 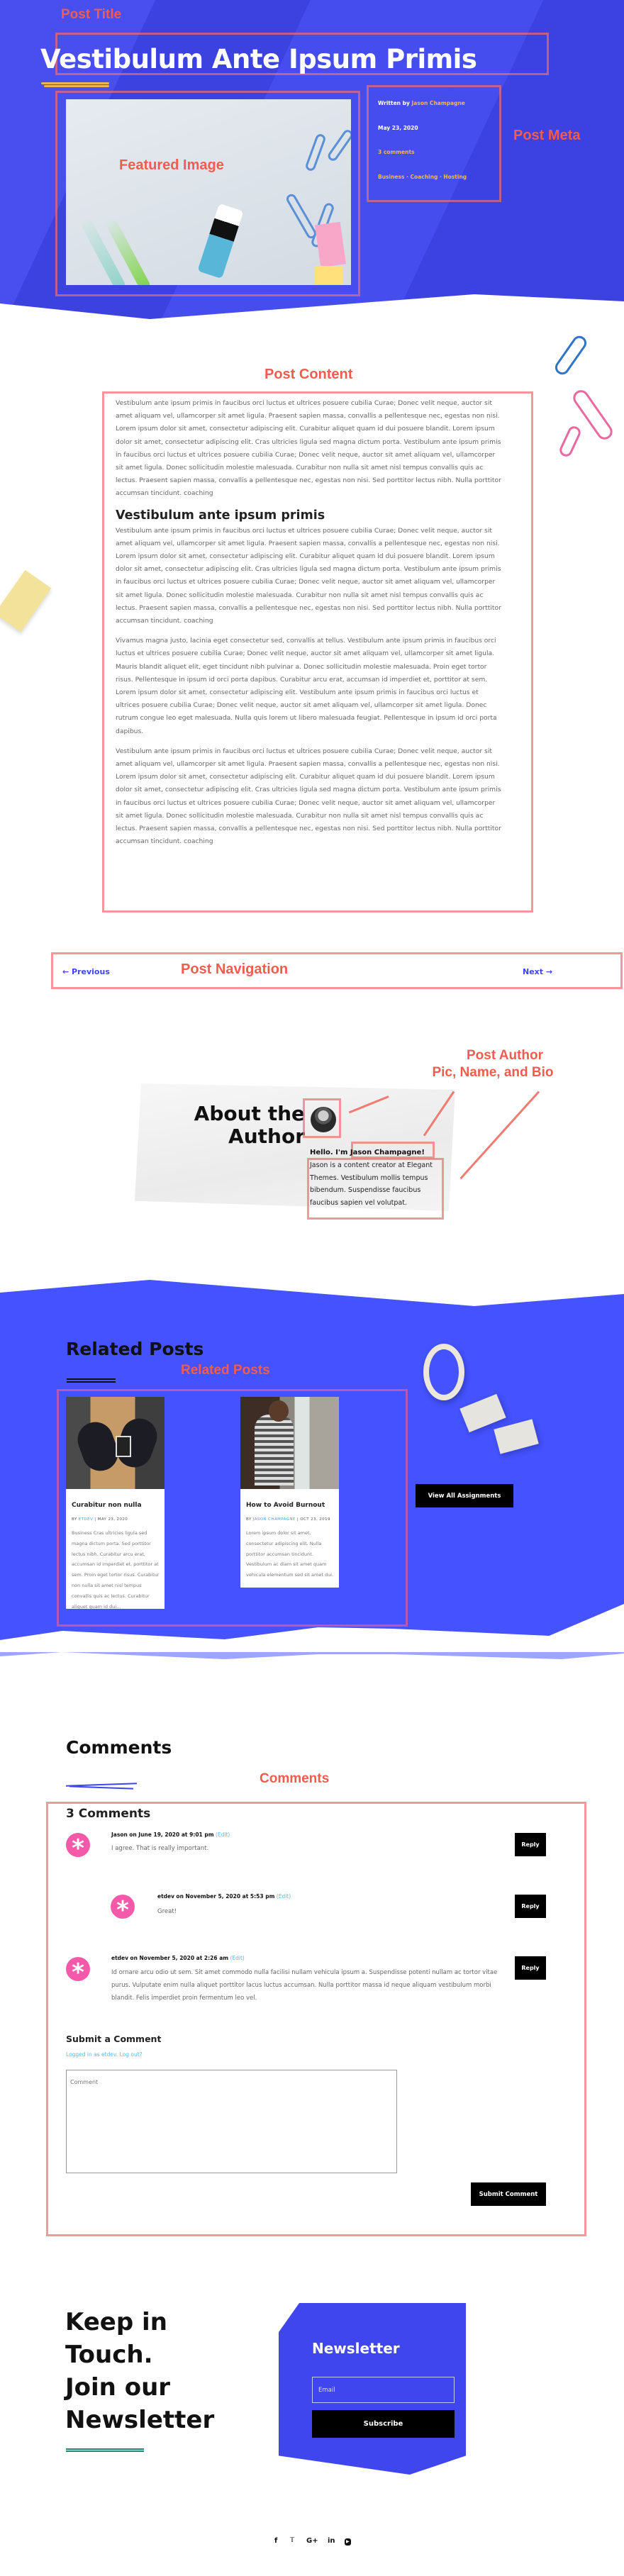 I want to click on tube-icon, so click(x=221, y=241).